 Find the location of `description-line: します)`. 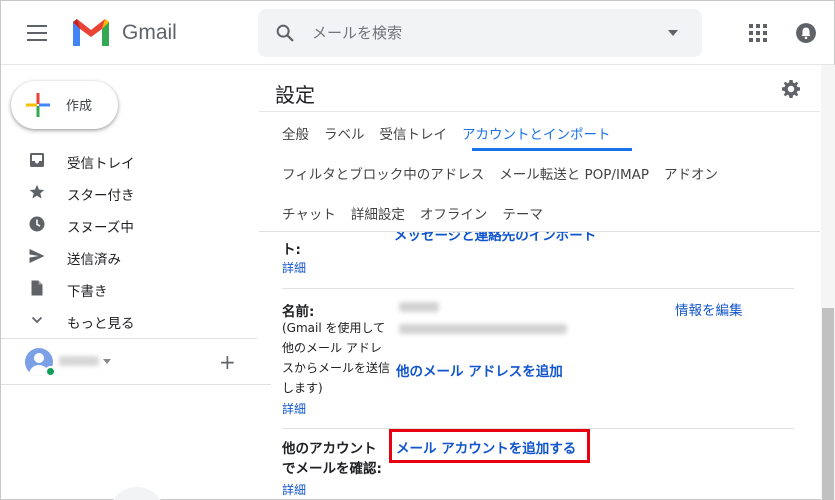

description-line: します) is located at coordinates (302, 388).